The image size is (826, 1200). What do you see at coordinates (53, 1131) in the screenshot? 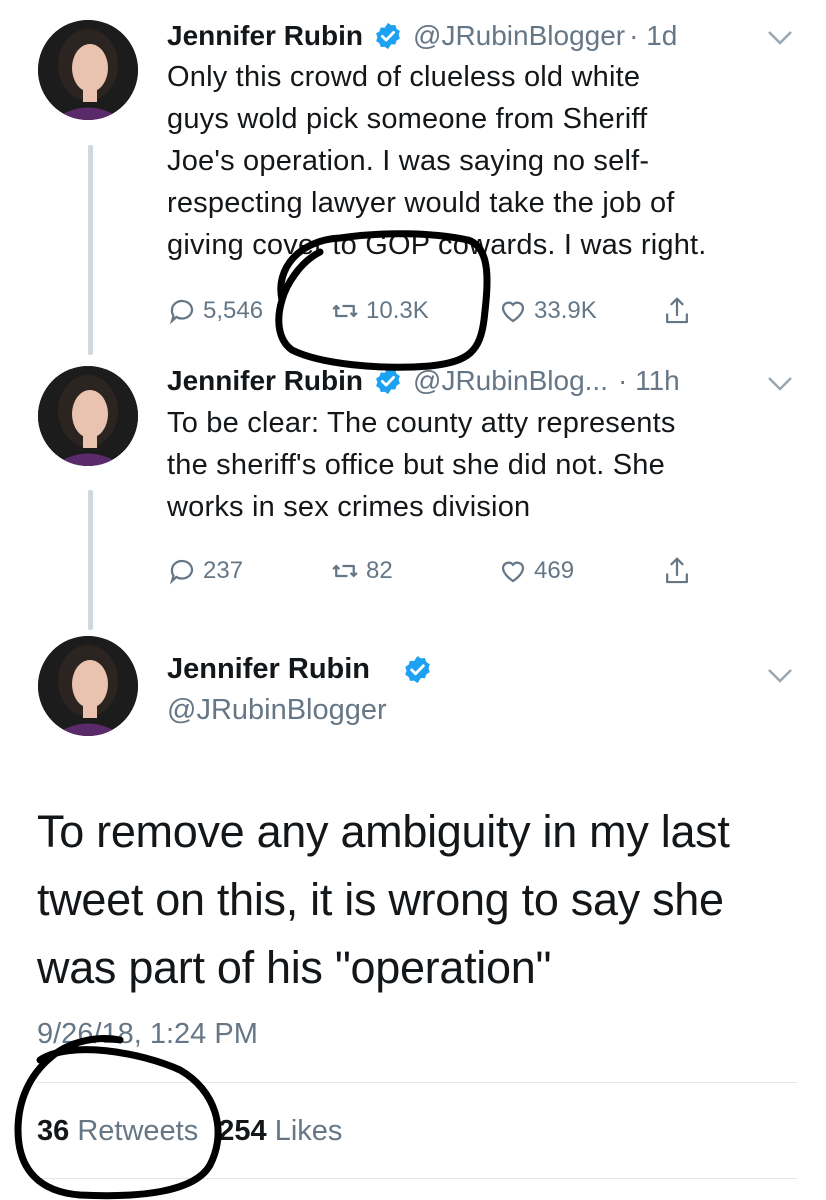
I see `retweet-total: 36` at bounding box center [53, 1131].